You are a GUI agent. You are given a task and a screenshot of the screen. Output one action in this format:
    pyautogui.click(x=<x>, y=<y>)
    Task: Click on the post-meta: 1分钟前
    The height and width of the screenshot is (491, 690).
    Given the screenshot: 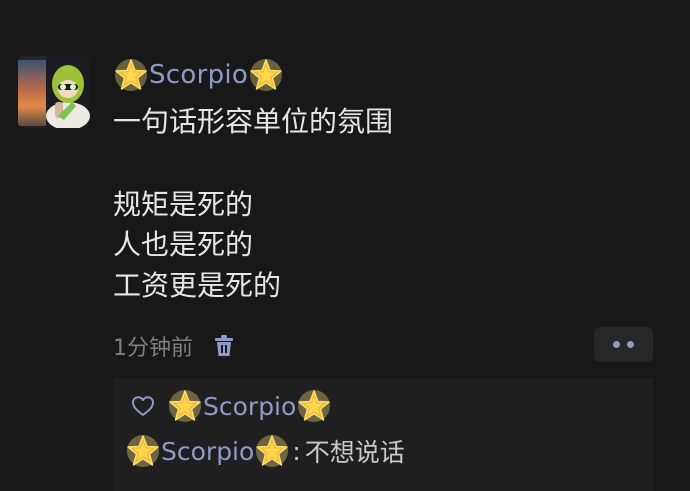 What is the action you would take?
    pyautogui.click(x=174, y=346)
    